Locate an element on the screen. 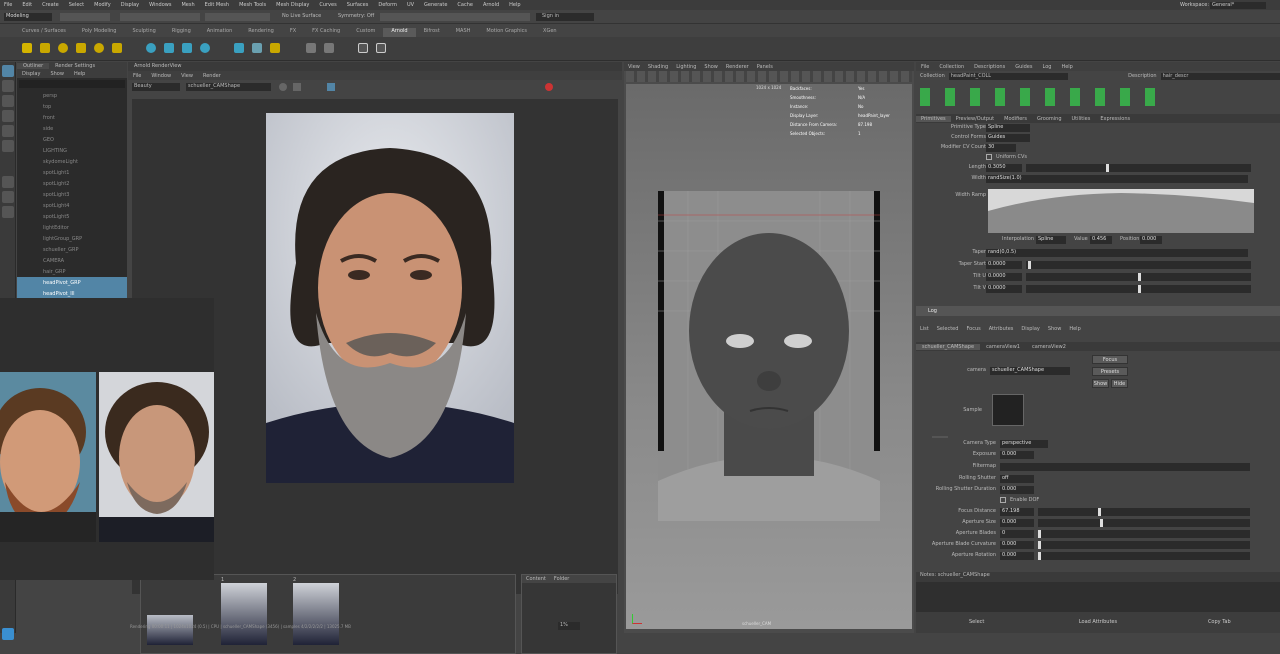  workspace-select: General* is located at coordinates (1238, 5).